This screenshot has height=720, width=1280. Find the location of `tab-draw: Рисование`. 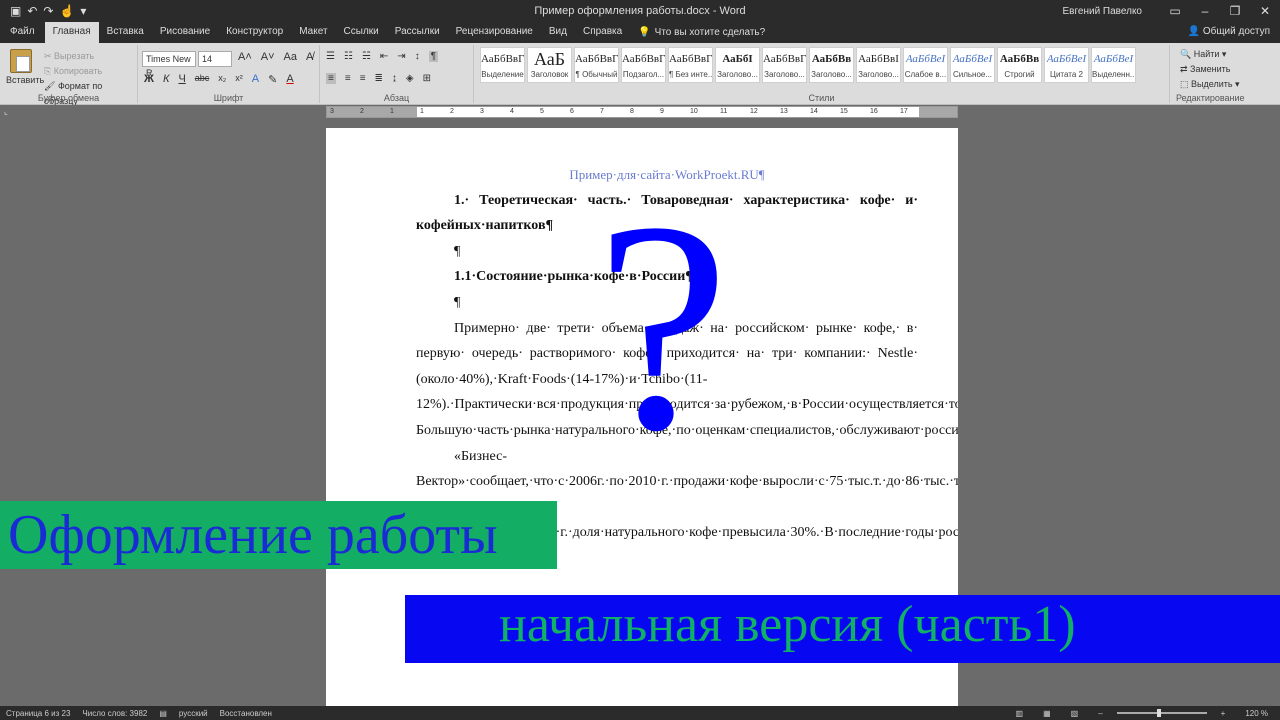

tab-draw: Рисование is located at coordinates (185, 32).